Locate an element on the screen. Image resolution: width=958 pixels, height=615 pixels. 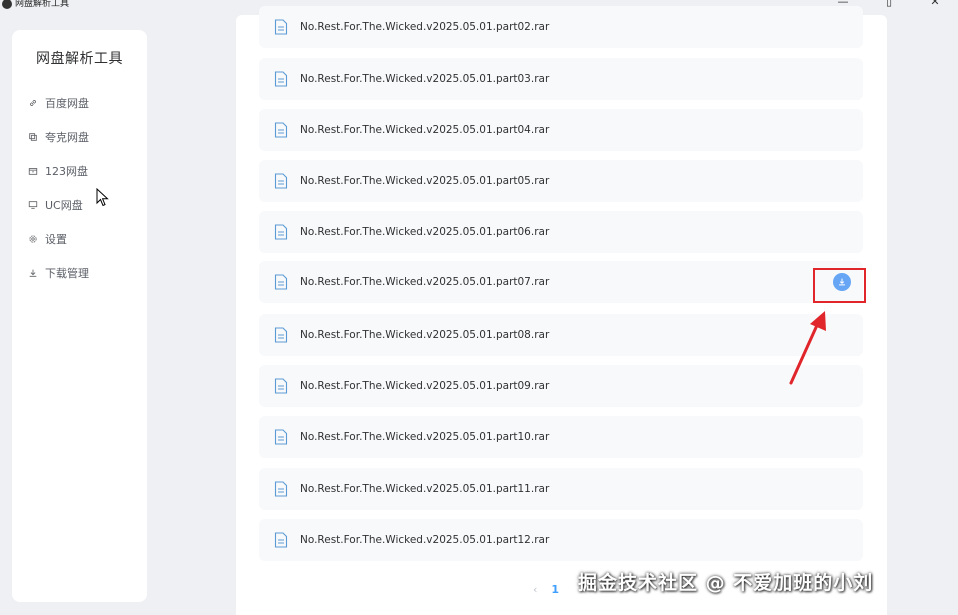
sidebar-item-123: 123网盘 is located at coordinates (79, 171).